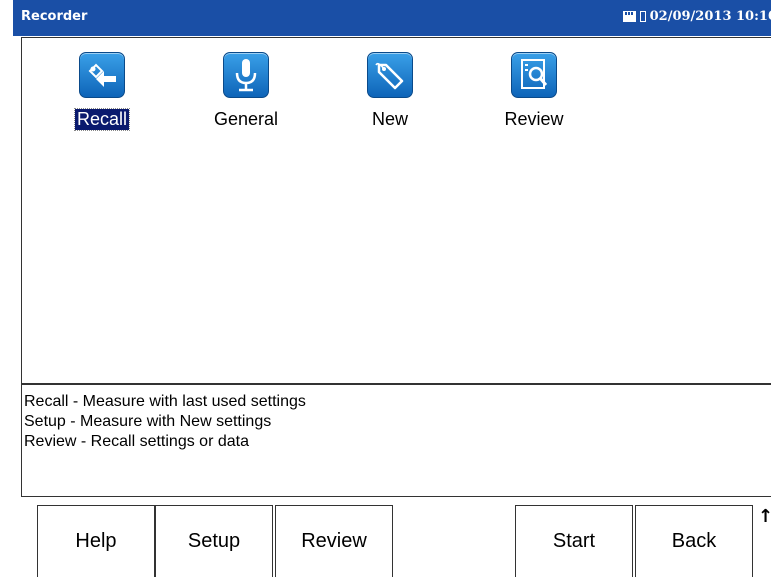 The height and width of the screenshot is (577, 771). What do you see at coordinates (136, 441) in the screenshot?
I see `help-line: Review - Recall settings or data` at bounding box center [136, 441].